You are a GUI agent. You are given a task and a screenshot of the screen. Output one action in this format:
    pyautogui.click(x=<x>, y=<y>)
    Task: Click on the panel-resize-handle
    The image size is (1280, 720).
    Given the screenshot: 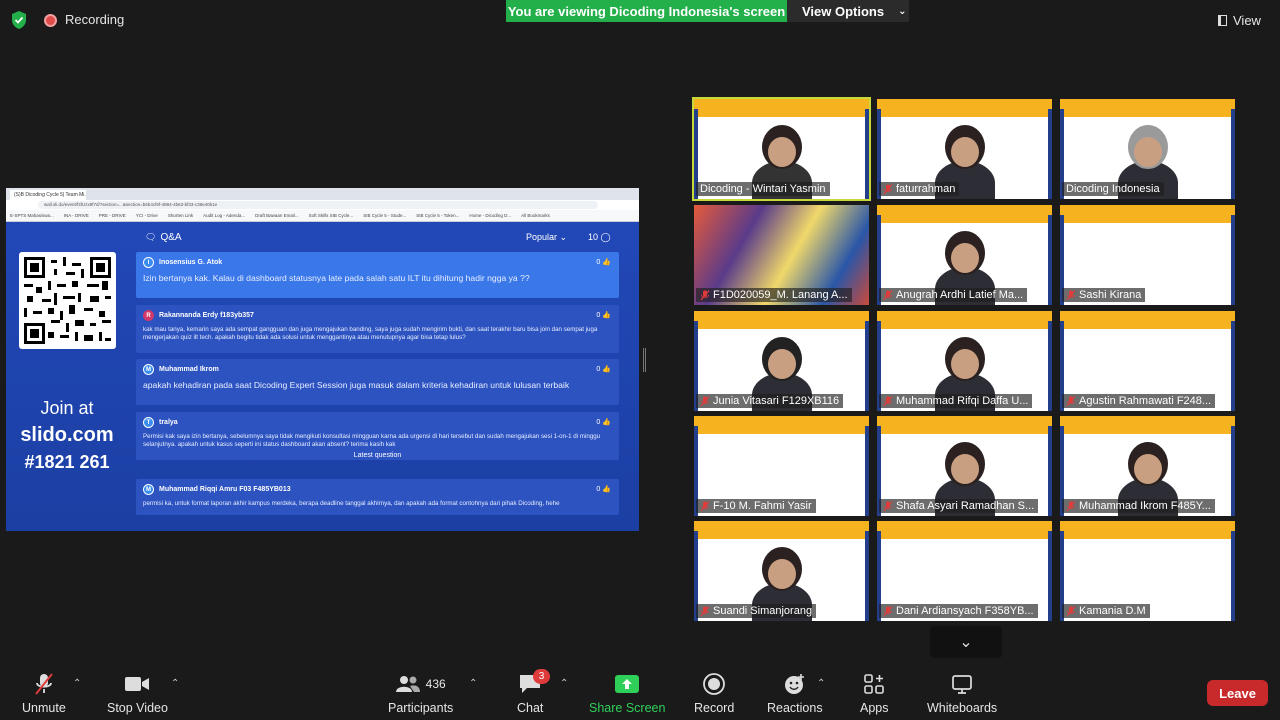 What is the action you would take?
    pyautogui.click(x=644, y=360)
    